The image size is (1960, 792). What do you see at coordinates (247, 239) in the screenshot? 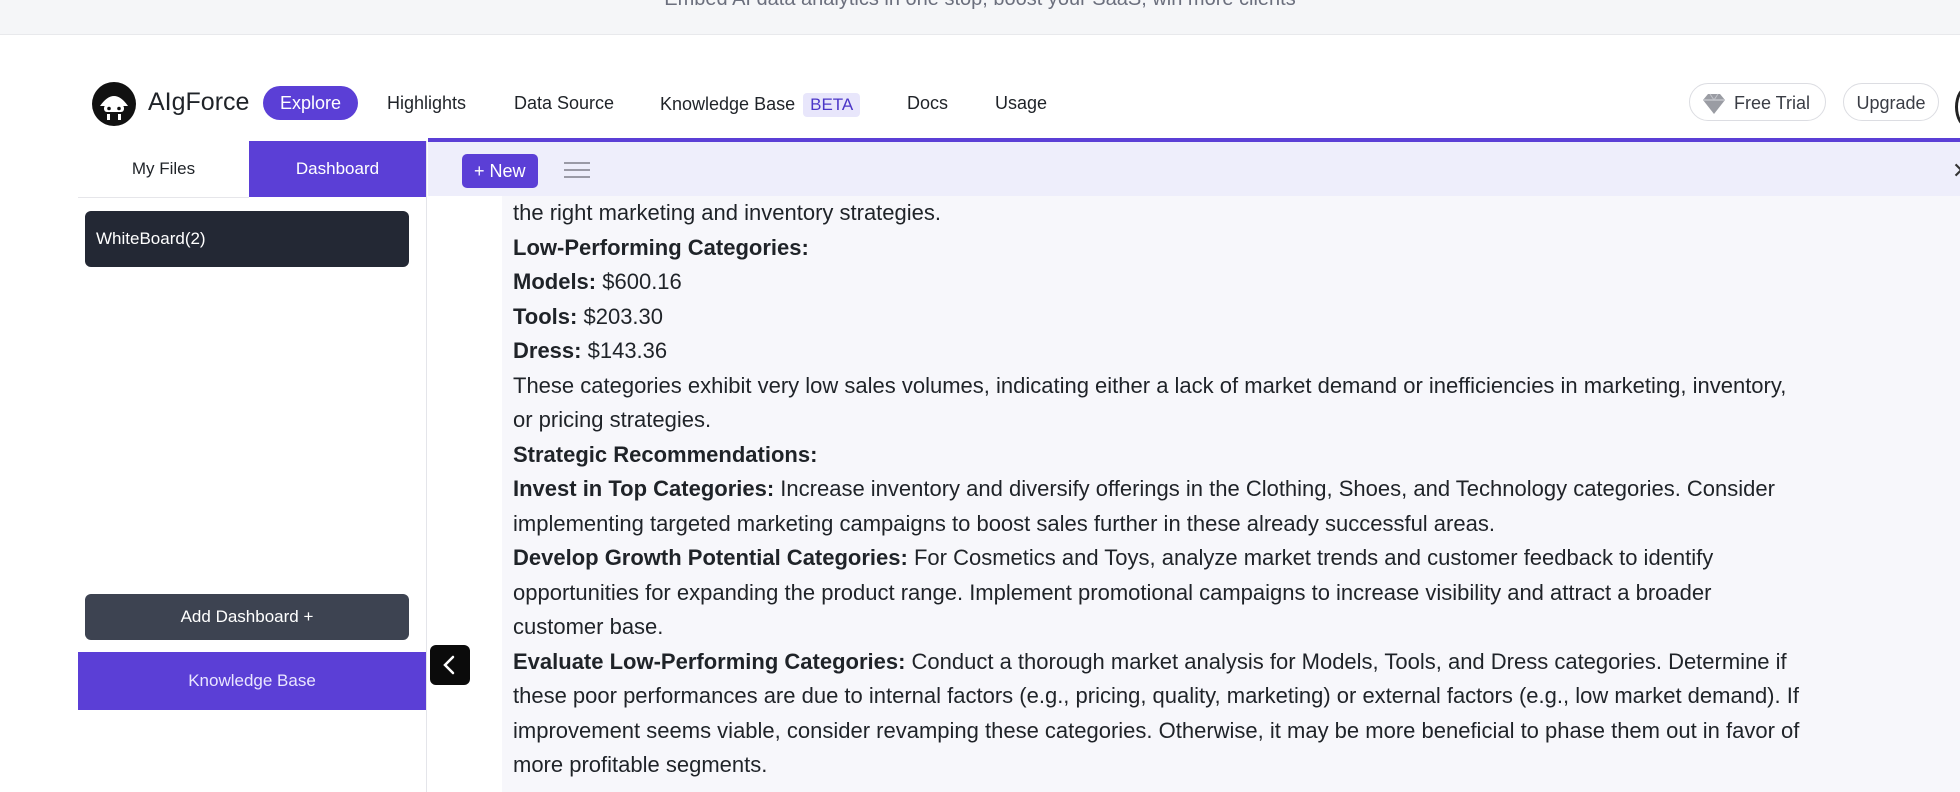
I see `sidebar-item-whiteboard: WhiteBoard(2)` at bounding box center [247, 239].